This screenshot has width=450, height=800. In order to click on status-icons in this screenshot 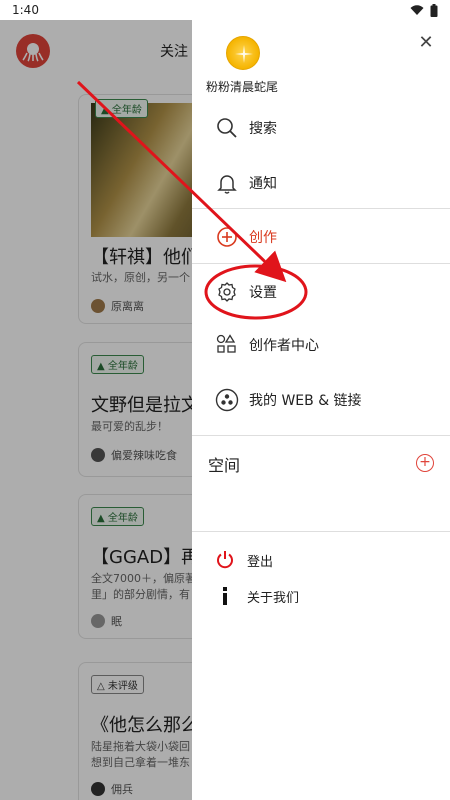, I will do `click(424, 10)`.